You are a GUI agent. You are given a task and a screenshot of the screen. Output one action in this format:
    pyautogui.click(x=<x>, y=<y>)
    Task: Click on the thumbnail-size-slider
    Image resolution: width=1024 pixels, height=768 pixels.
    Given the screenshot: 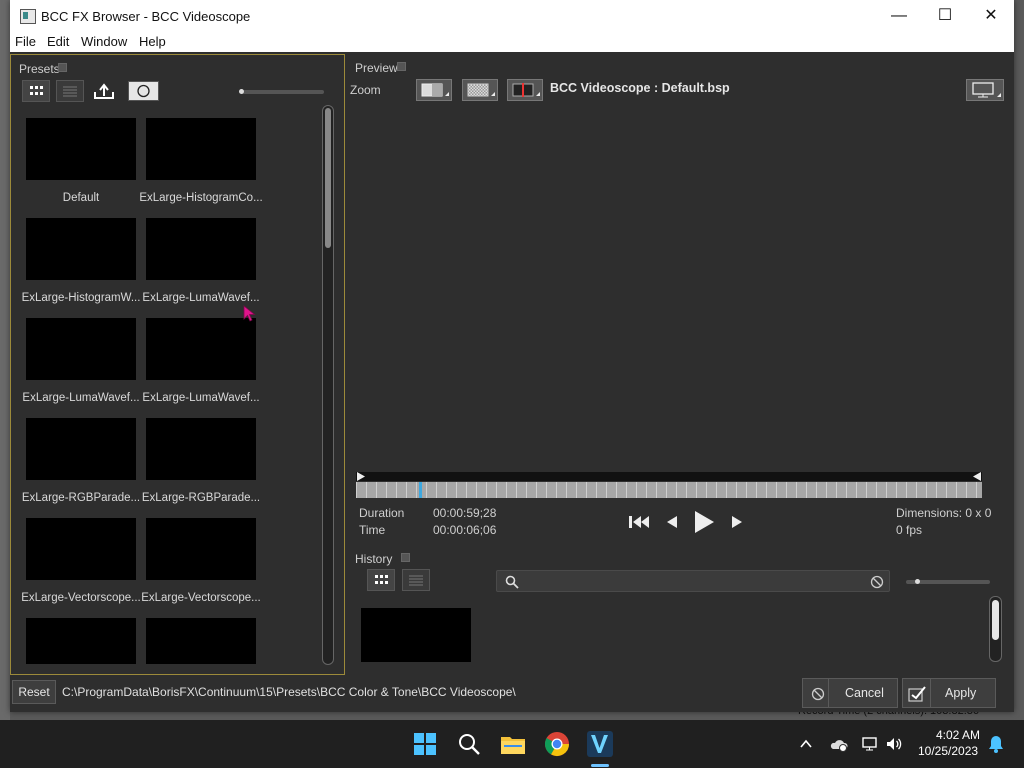 What is the action you would take?
    pyautogui.click(x=282, y=92)
    